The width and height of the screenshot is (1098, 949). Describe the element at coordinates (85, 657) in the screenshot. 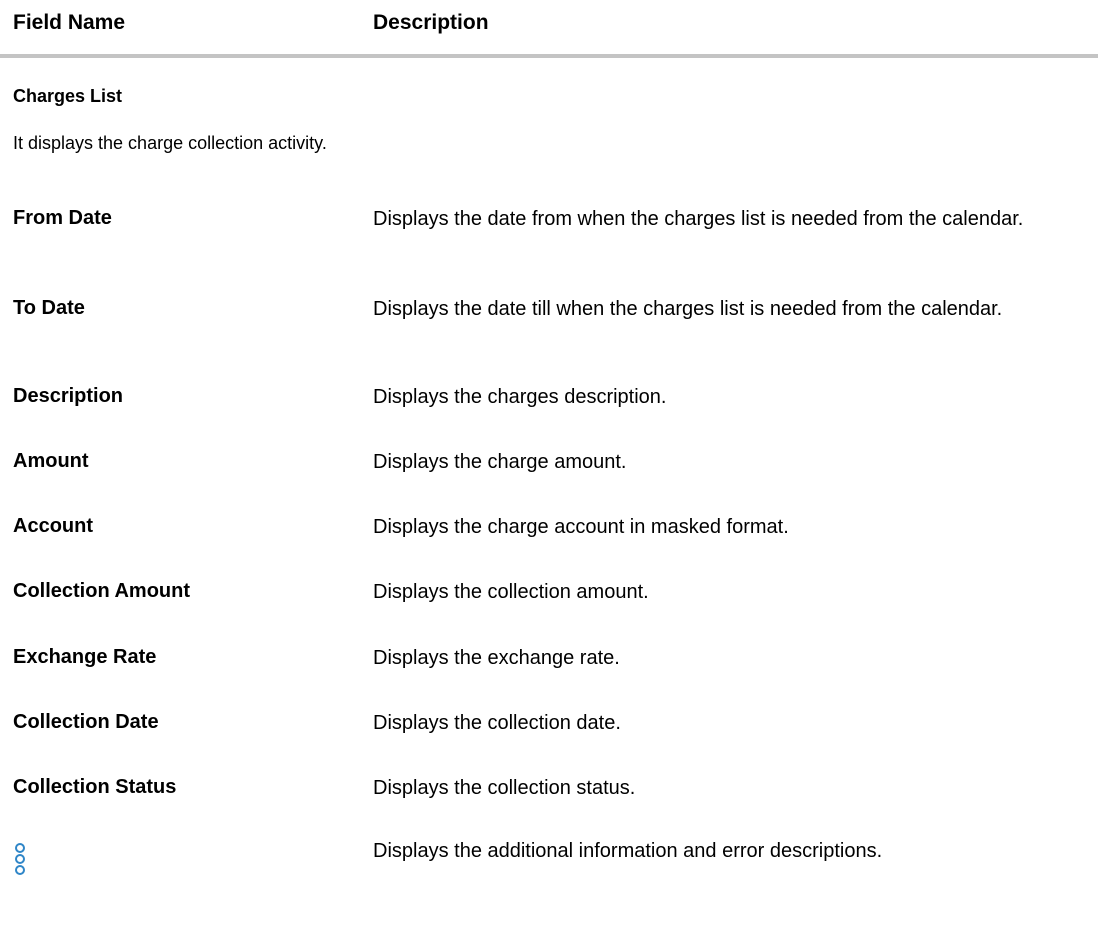

I see `field-name: Exchange Rate` at that location.